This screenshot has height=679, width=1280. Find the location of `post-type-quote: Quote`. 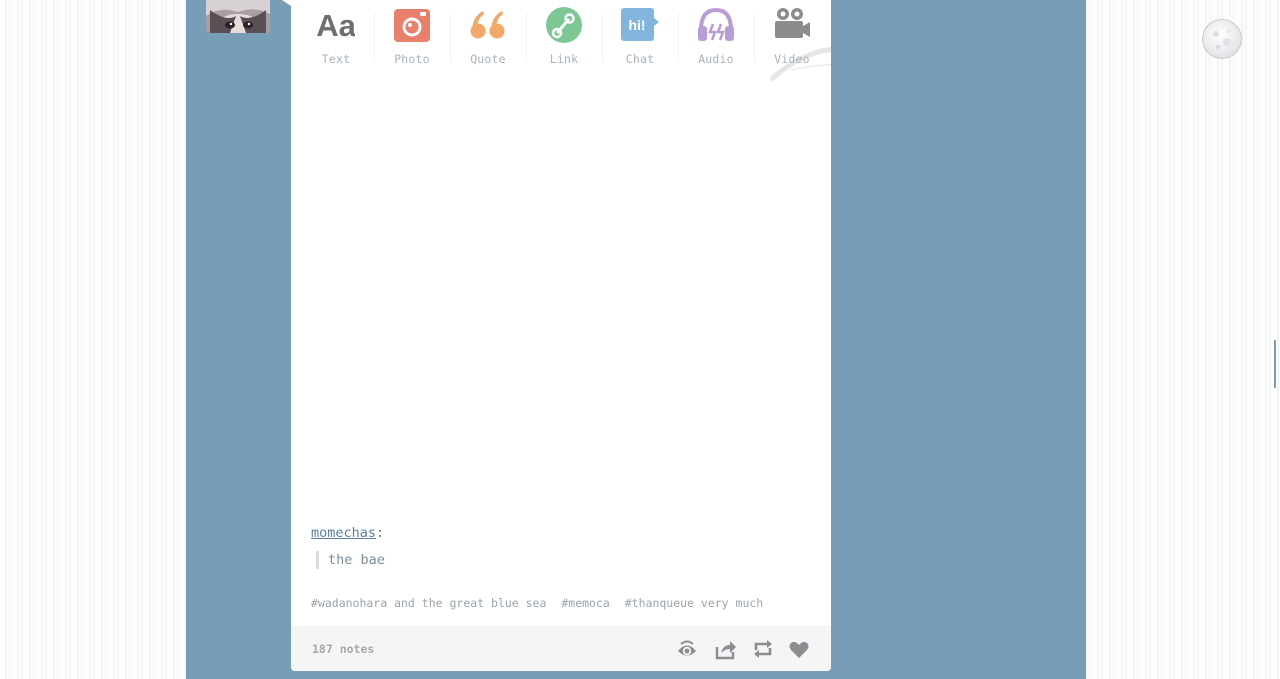

post-type-quote: Quote is located at coordinates (488, 36).